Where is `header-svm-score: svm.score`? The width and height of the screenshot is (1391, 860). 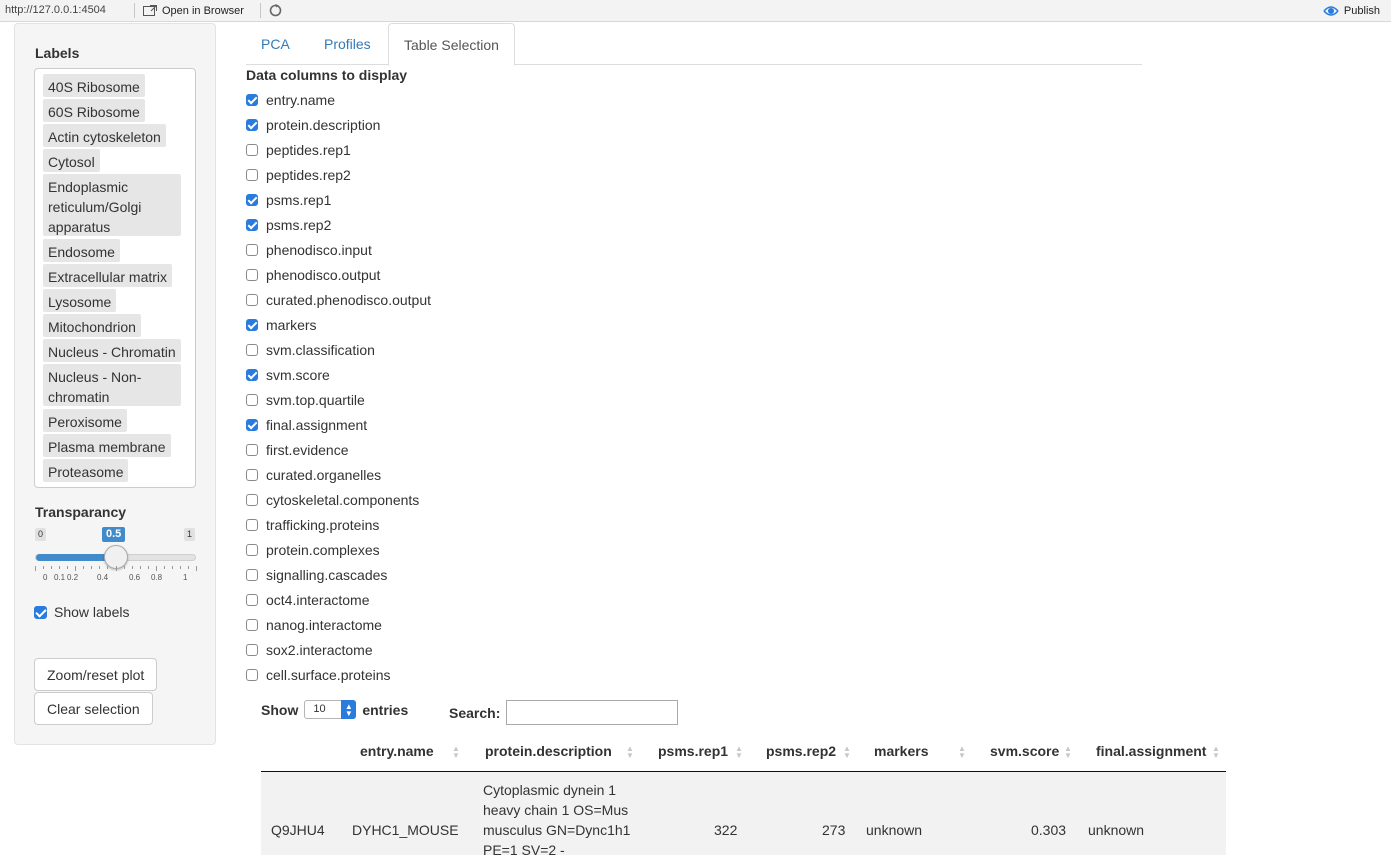 header-svm-score: svm.score is located at coordinates (1024, 751).